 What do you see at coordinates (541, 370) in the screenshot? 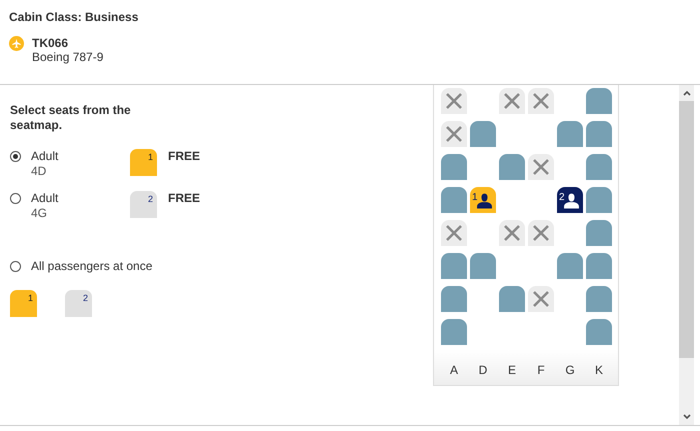
I see `column-label: F` at bounding box center [541, 370].